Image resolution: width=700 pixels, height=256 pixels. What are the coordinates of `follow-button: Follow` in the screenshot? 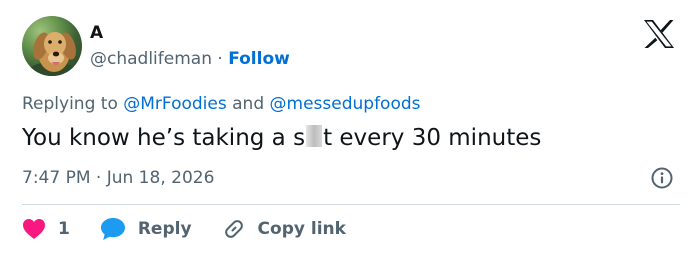 It's located at (259, 59).